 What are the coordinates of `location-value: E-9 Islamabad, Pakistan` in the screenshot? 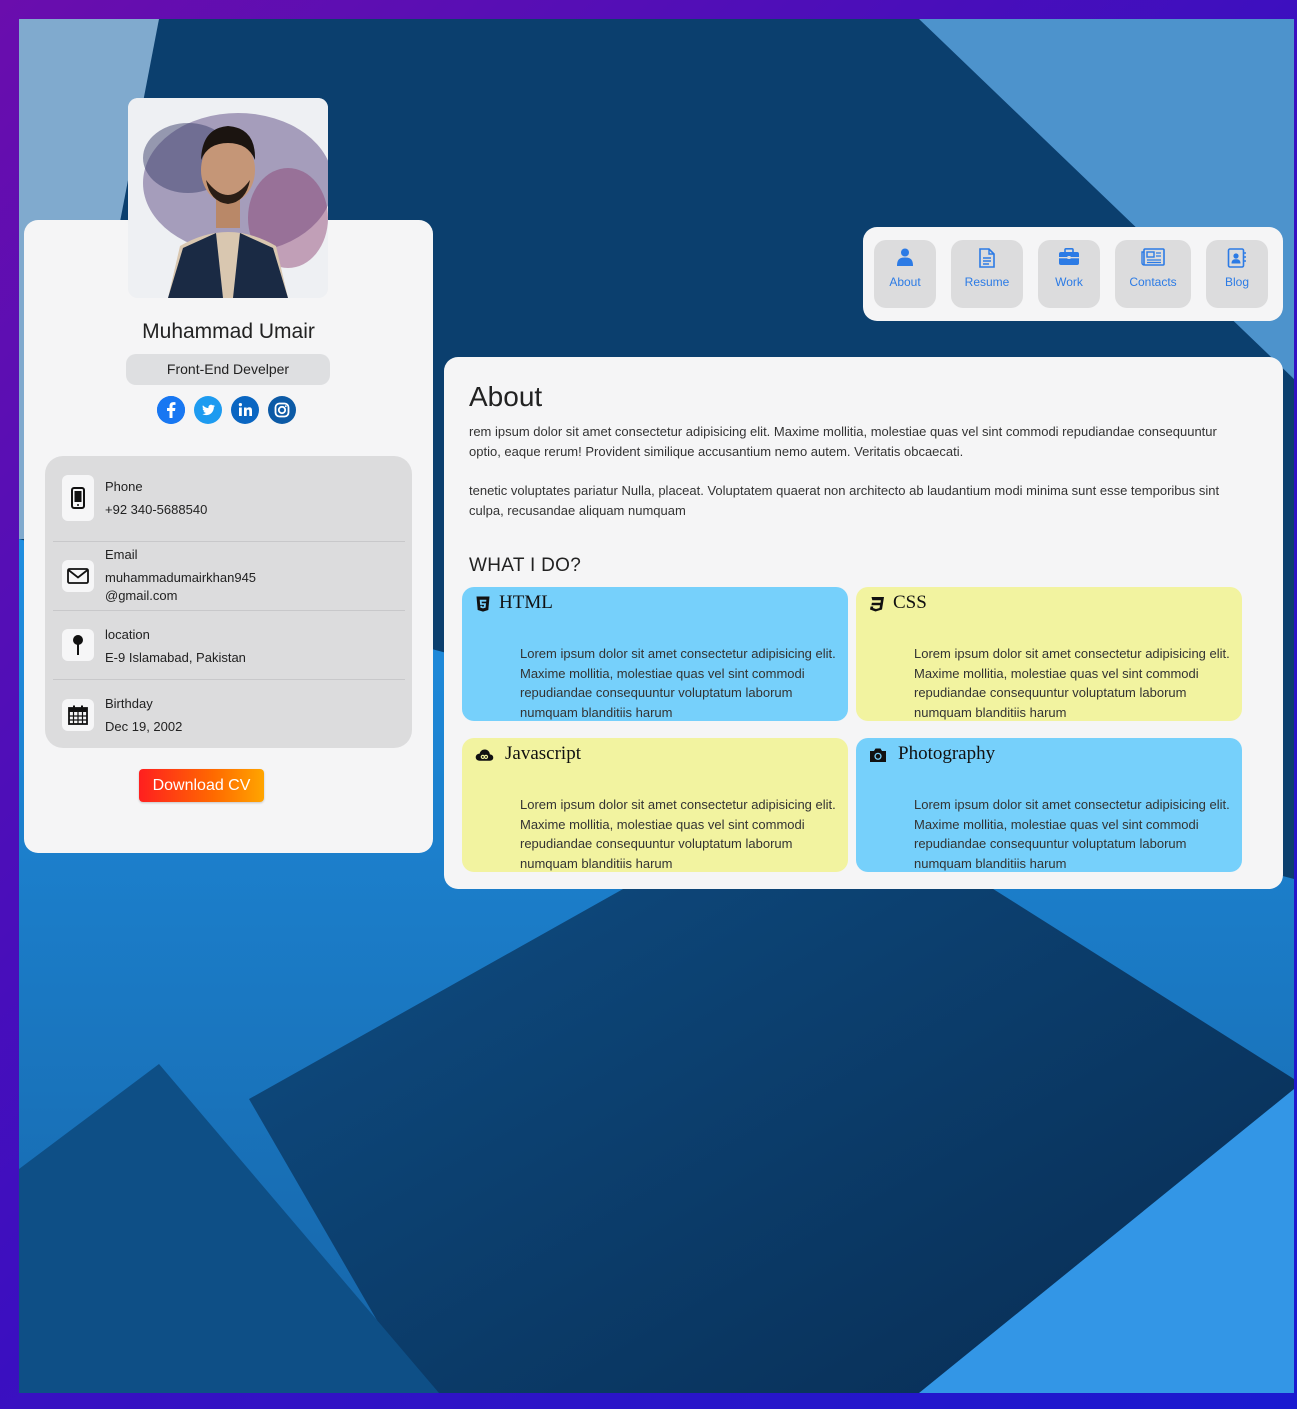 It's located at (175, 657).